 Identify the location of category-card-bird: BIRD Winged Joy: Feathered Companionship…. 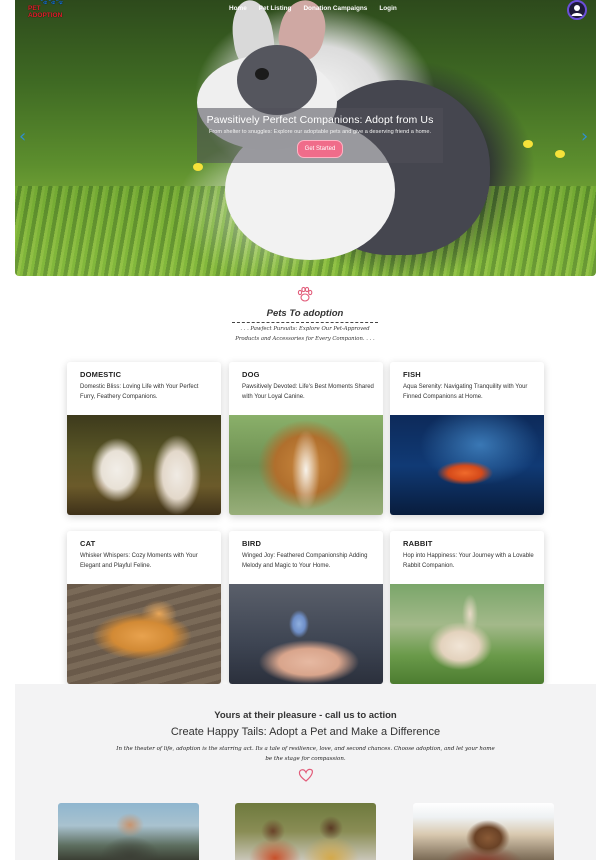
(306, 607).